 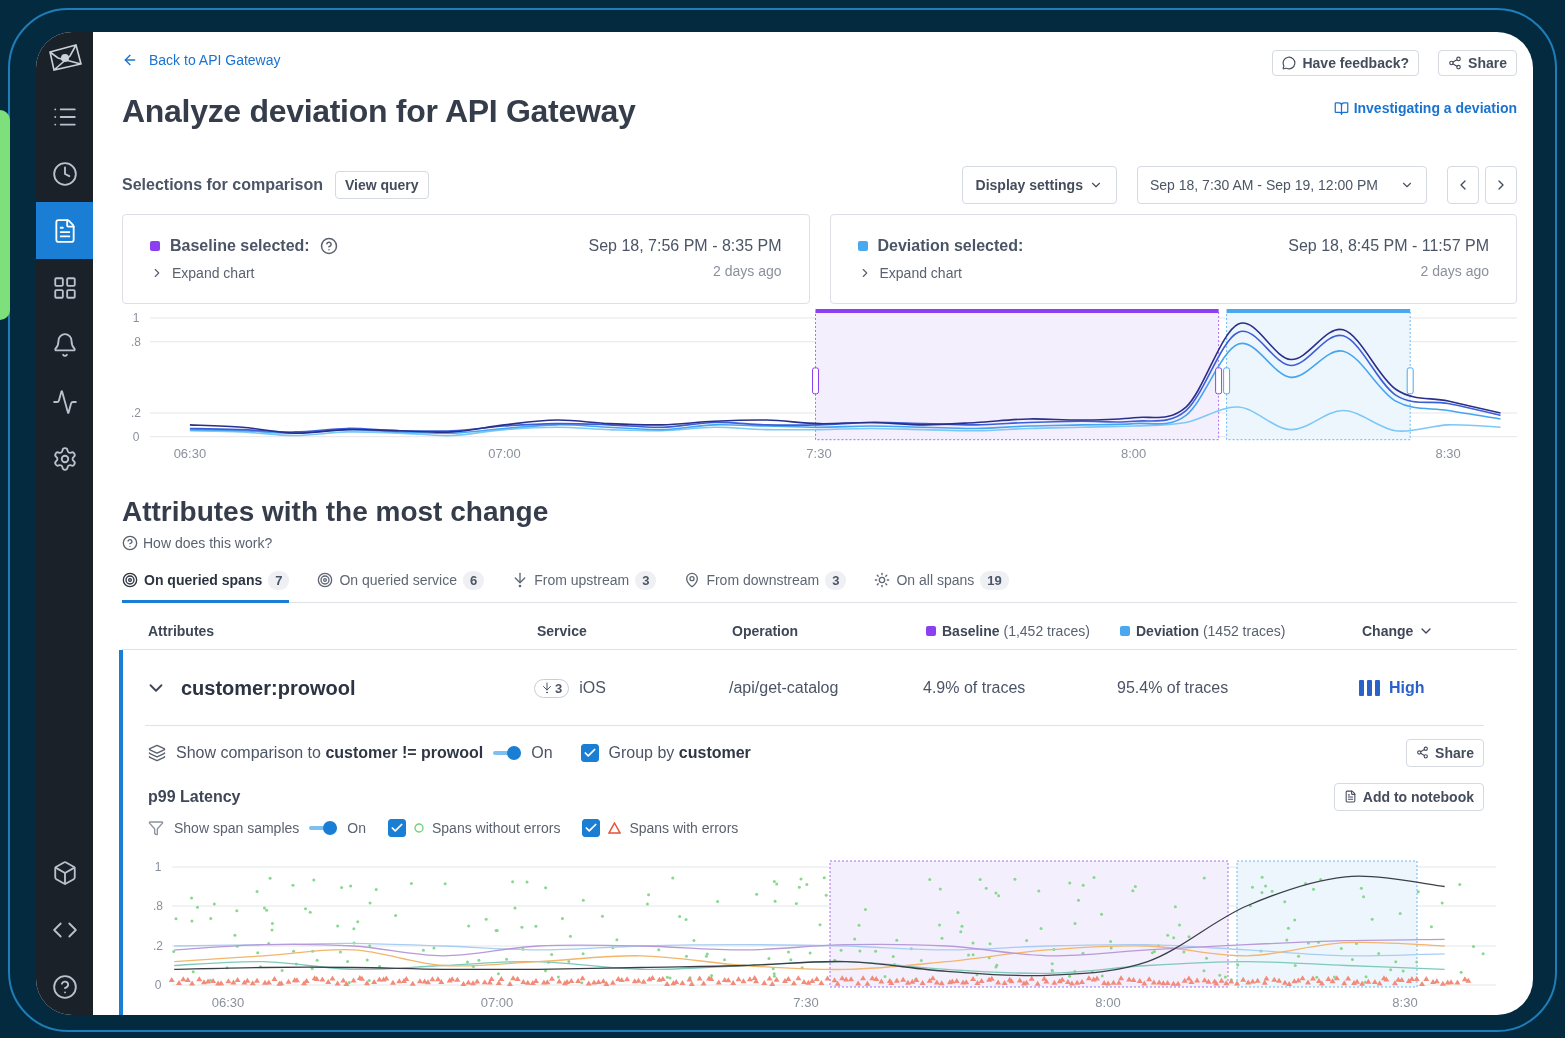 I want to click on triangle-icon, so click(x=615, y=827).